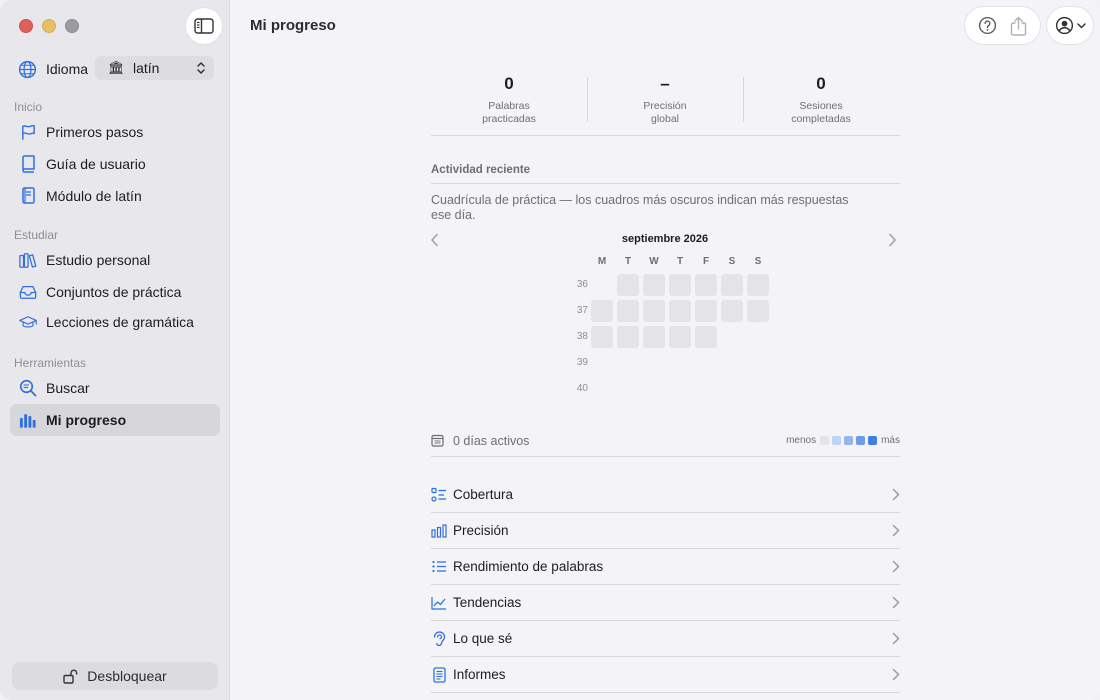 The image size is (1100, 700). I want to click on previous-month-button, so click(434, 240).